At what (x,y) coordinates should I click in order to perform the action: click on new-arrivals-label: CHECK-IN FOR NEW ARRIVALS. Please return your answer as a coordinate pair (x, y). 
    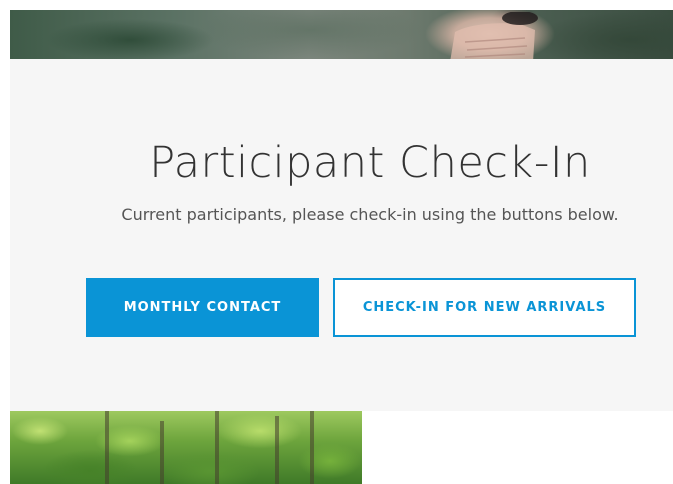
    Looking at the image, I should click on (484, 307).